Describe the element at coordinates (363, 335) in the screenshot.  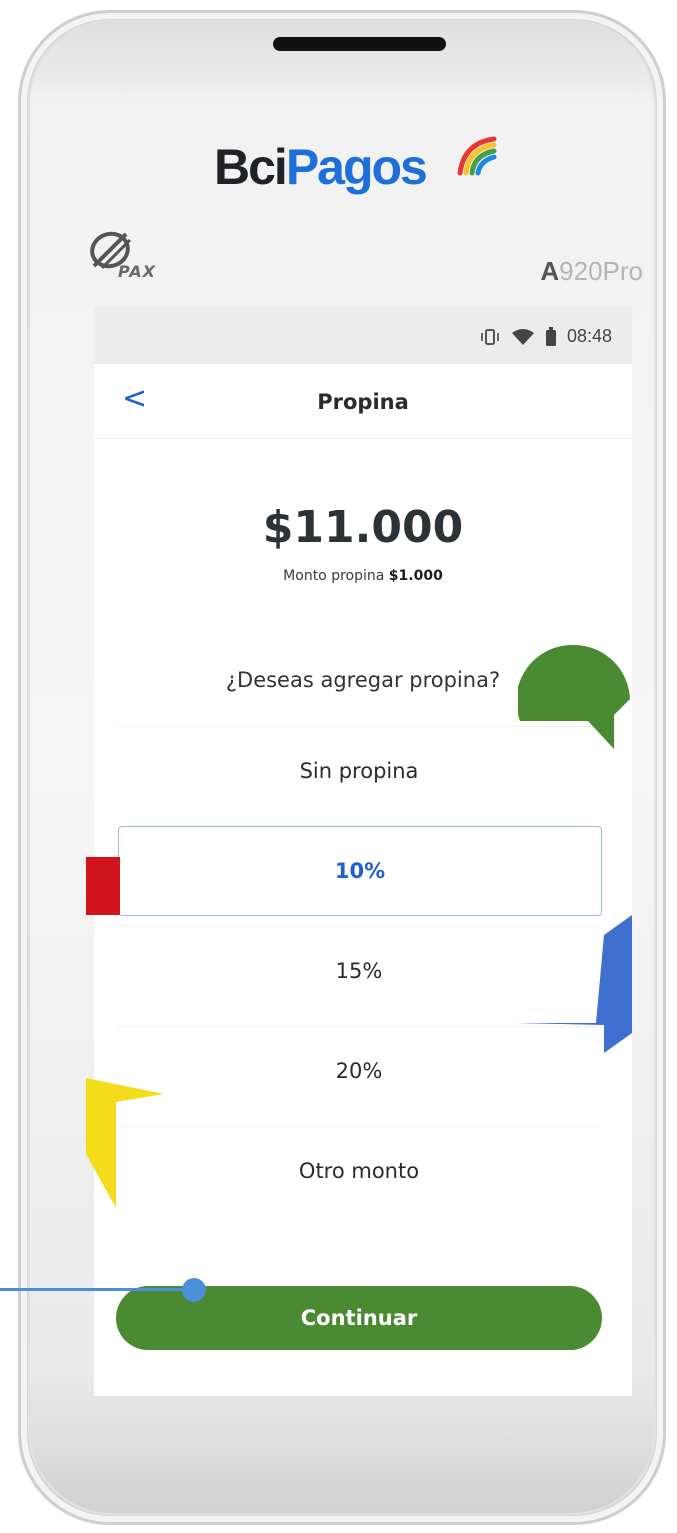
I see `status-bar: 08:48` at that location.